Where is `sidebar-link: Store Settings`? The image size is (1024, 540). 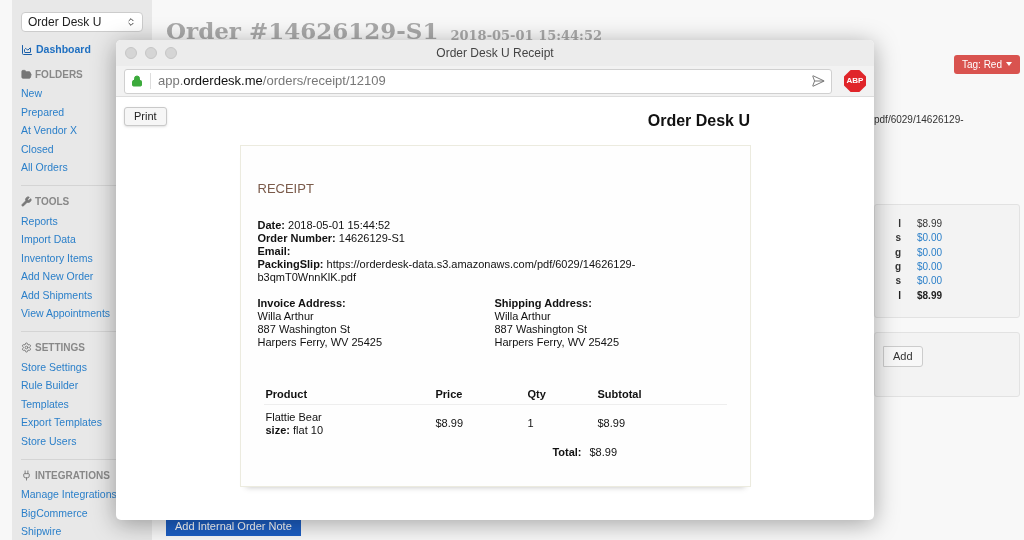
sidebar-link: Store Settings is located at coordinates (54, 367).